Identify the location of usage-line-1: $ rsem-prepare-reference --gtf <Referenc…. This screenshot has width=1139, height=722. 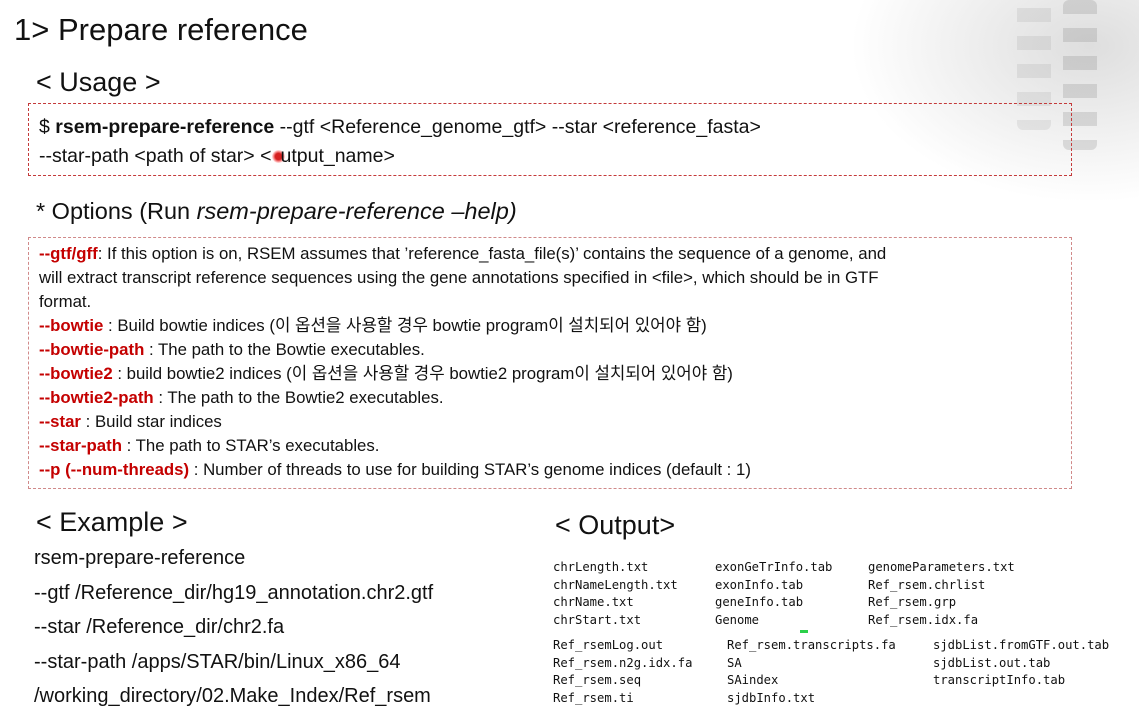
(550, 127).